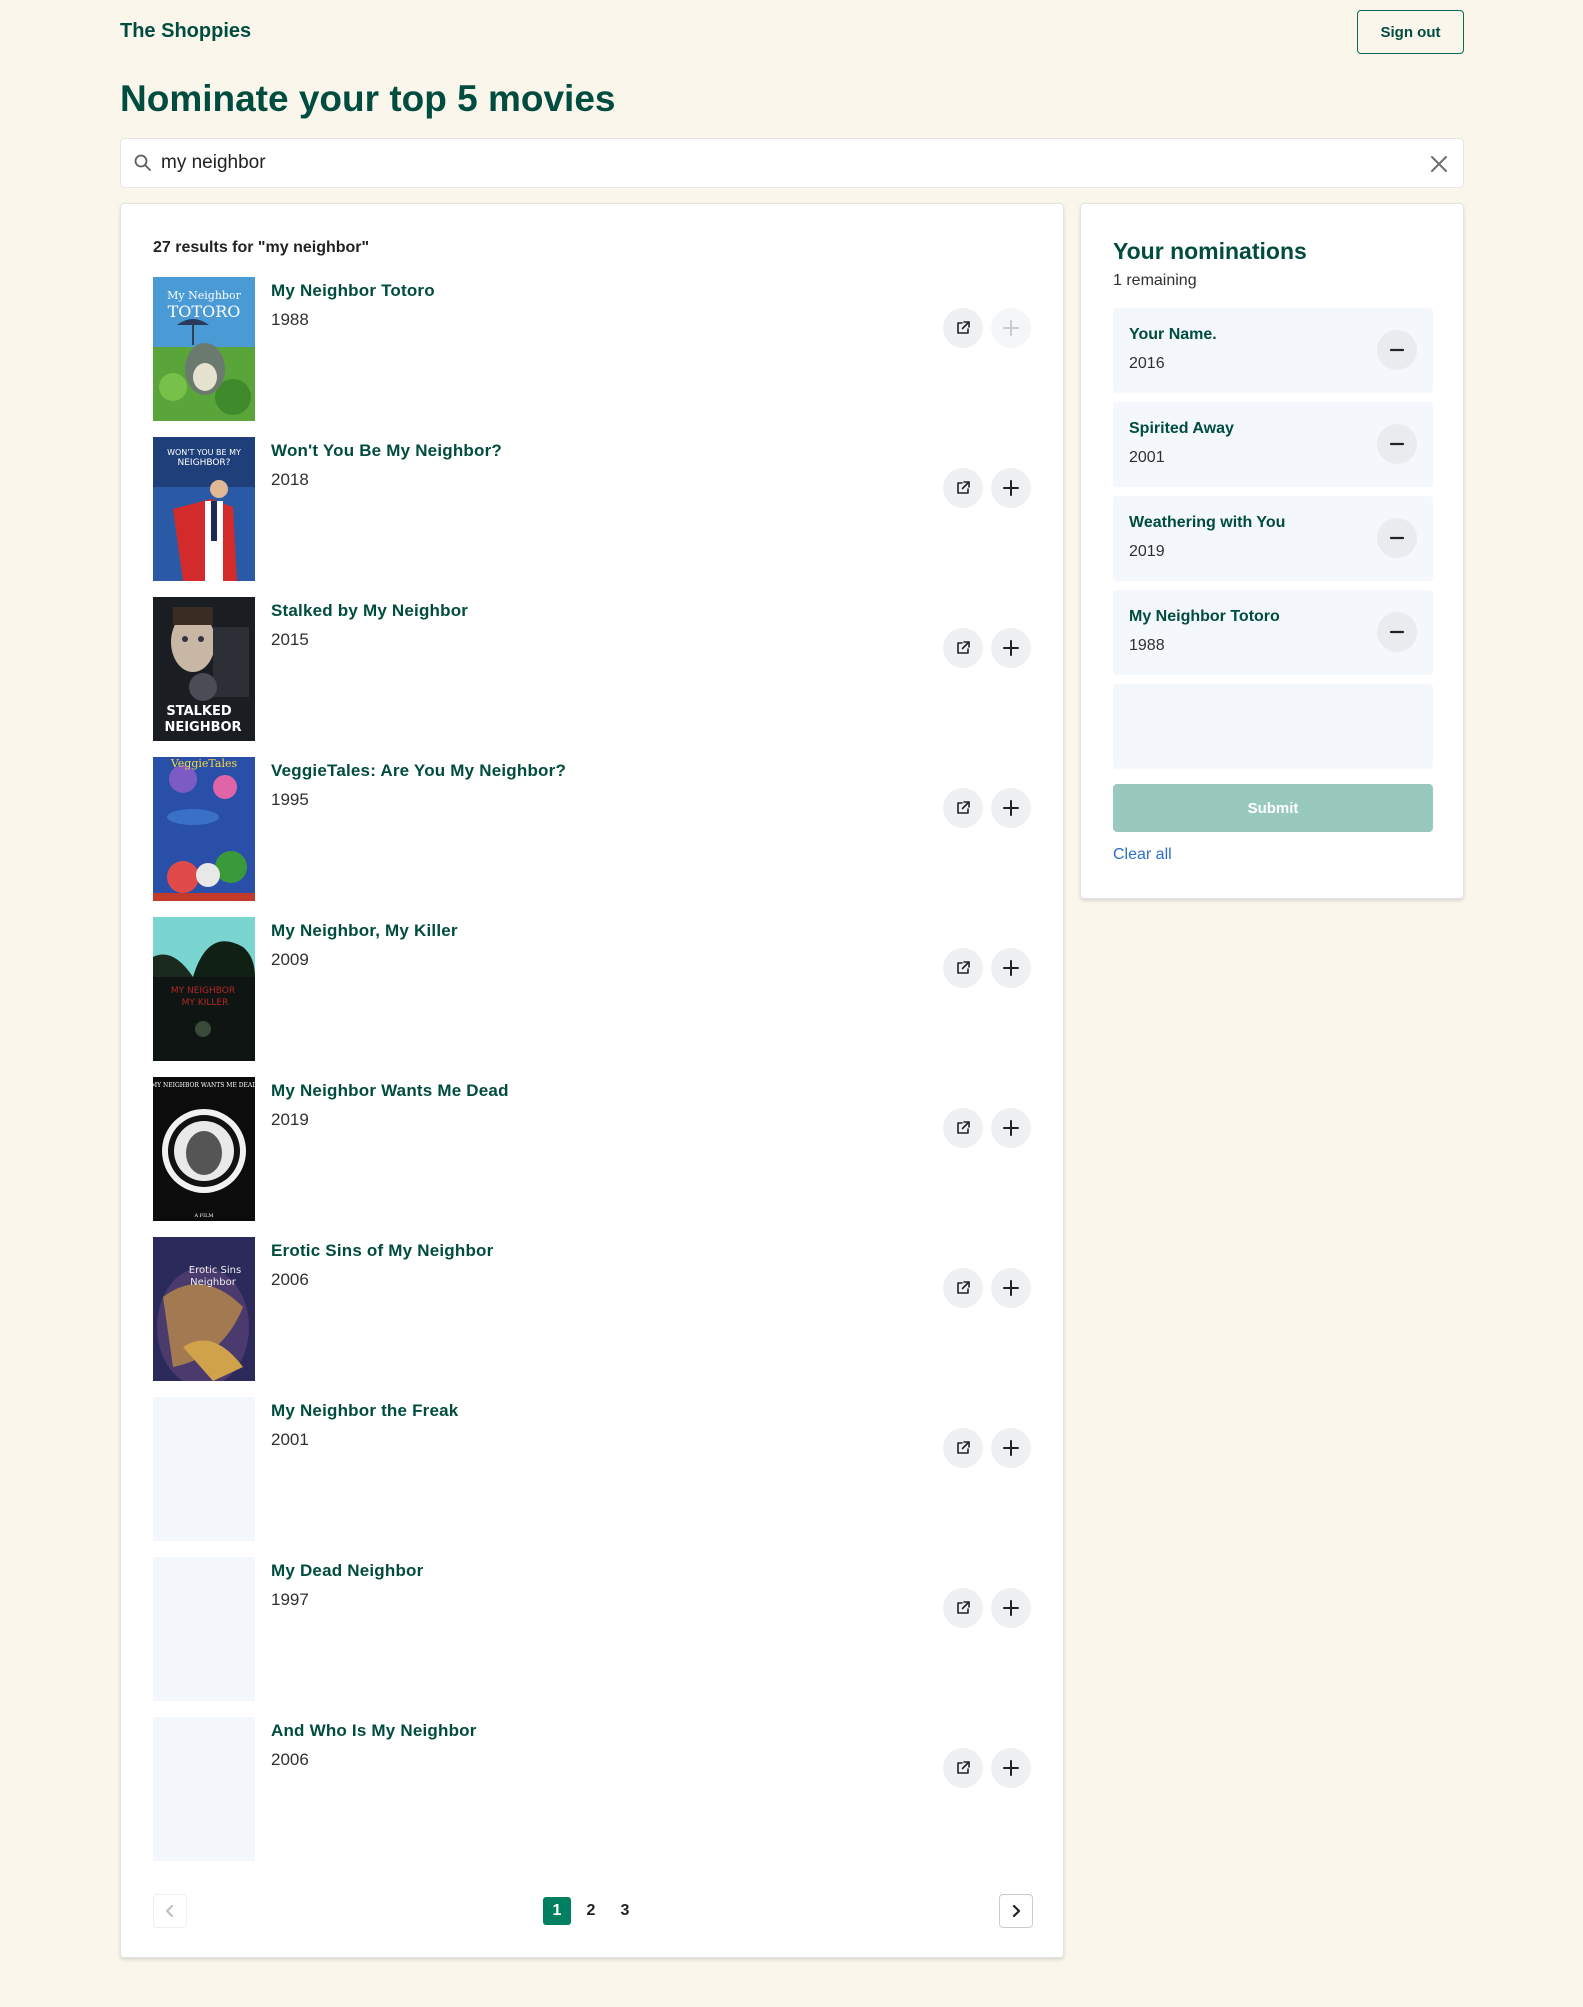 The height and width of the screenshot is (2007, 1583). What do you see at coordinates (290, 1599) in the screenshot?
I see `movie-year: 1997` at bounding box center [290, 1599].